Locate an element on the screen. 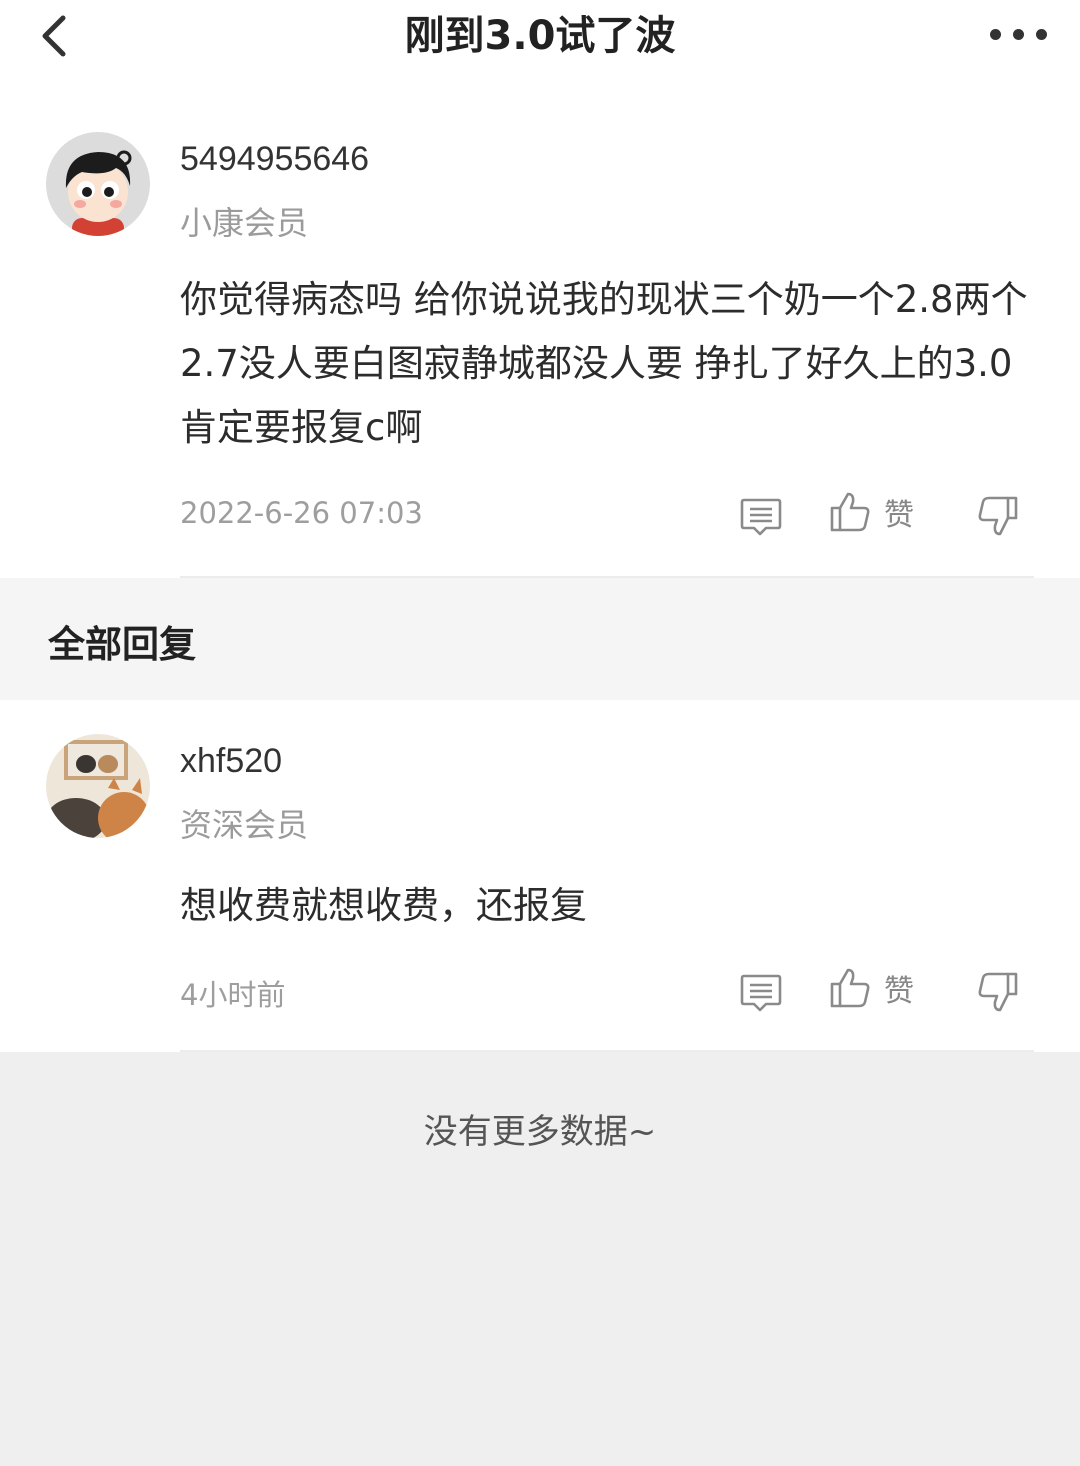 The image size is (1080, 1466). cats-photo-avatar-icon is located at coordinates (98, 786).